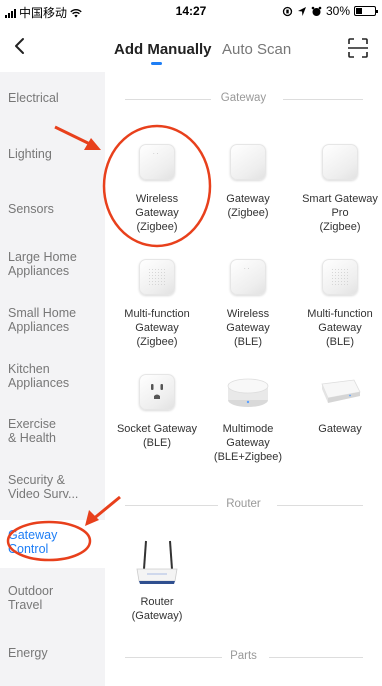 This screenshot has width=382, height=686. I want to click on device-label: Router (Gateway), so click(157, 609).